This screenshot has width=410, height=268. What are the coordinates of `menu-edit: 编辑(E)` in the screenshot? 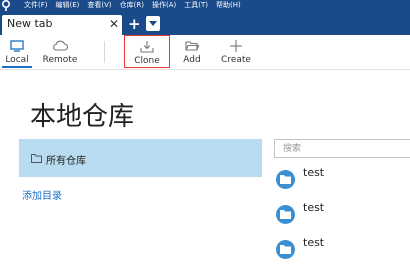 It's located at (68, 5).